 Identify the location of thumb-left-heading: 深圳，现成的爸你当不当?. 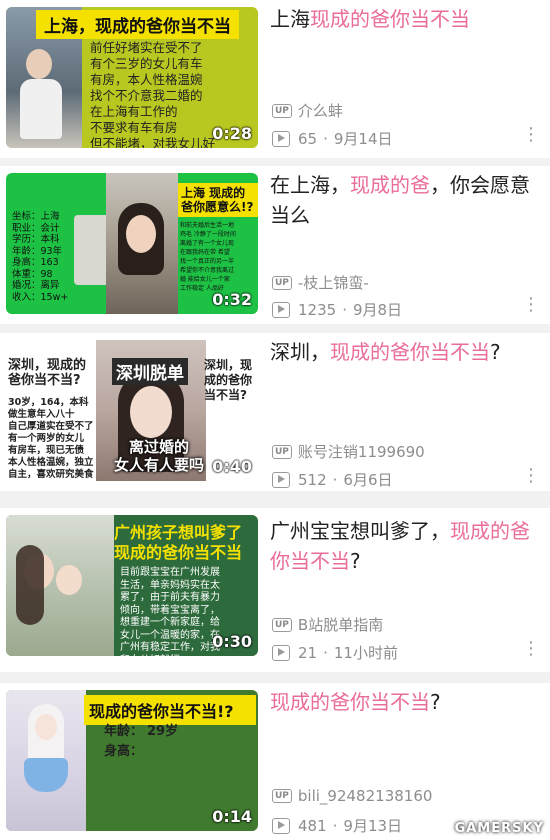
(47, 373).